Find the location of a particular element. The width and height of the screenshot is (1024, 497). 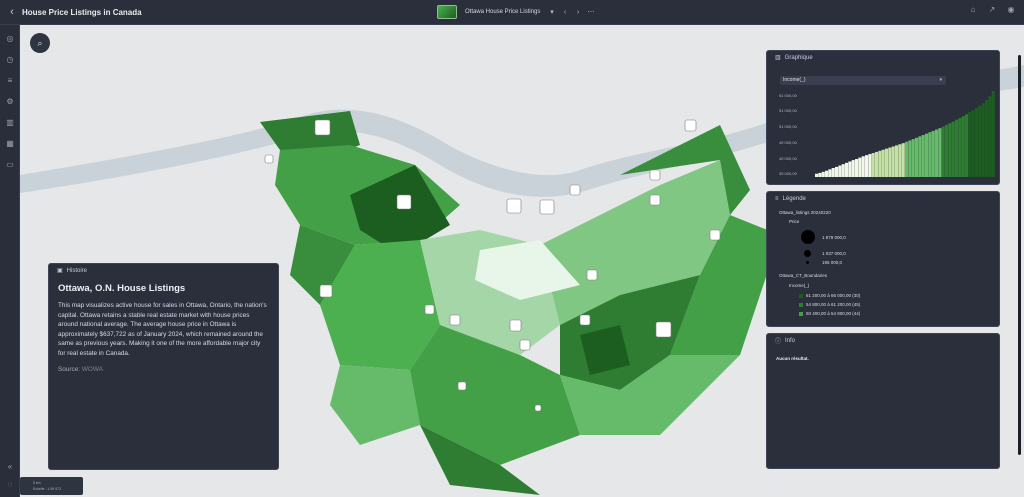

search-button: ⌕ is located at coordinates (40, 43).